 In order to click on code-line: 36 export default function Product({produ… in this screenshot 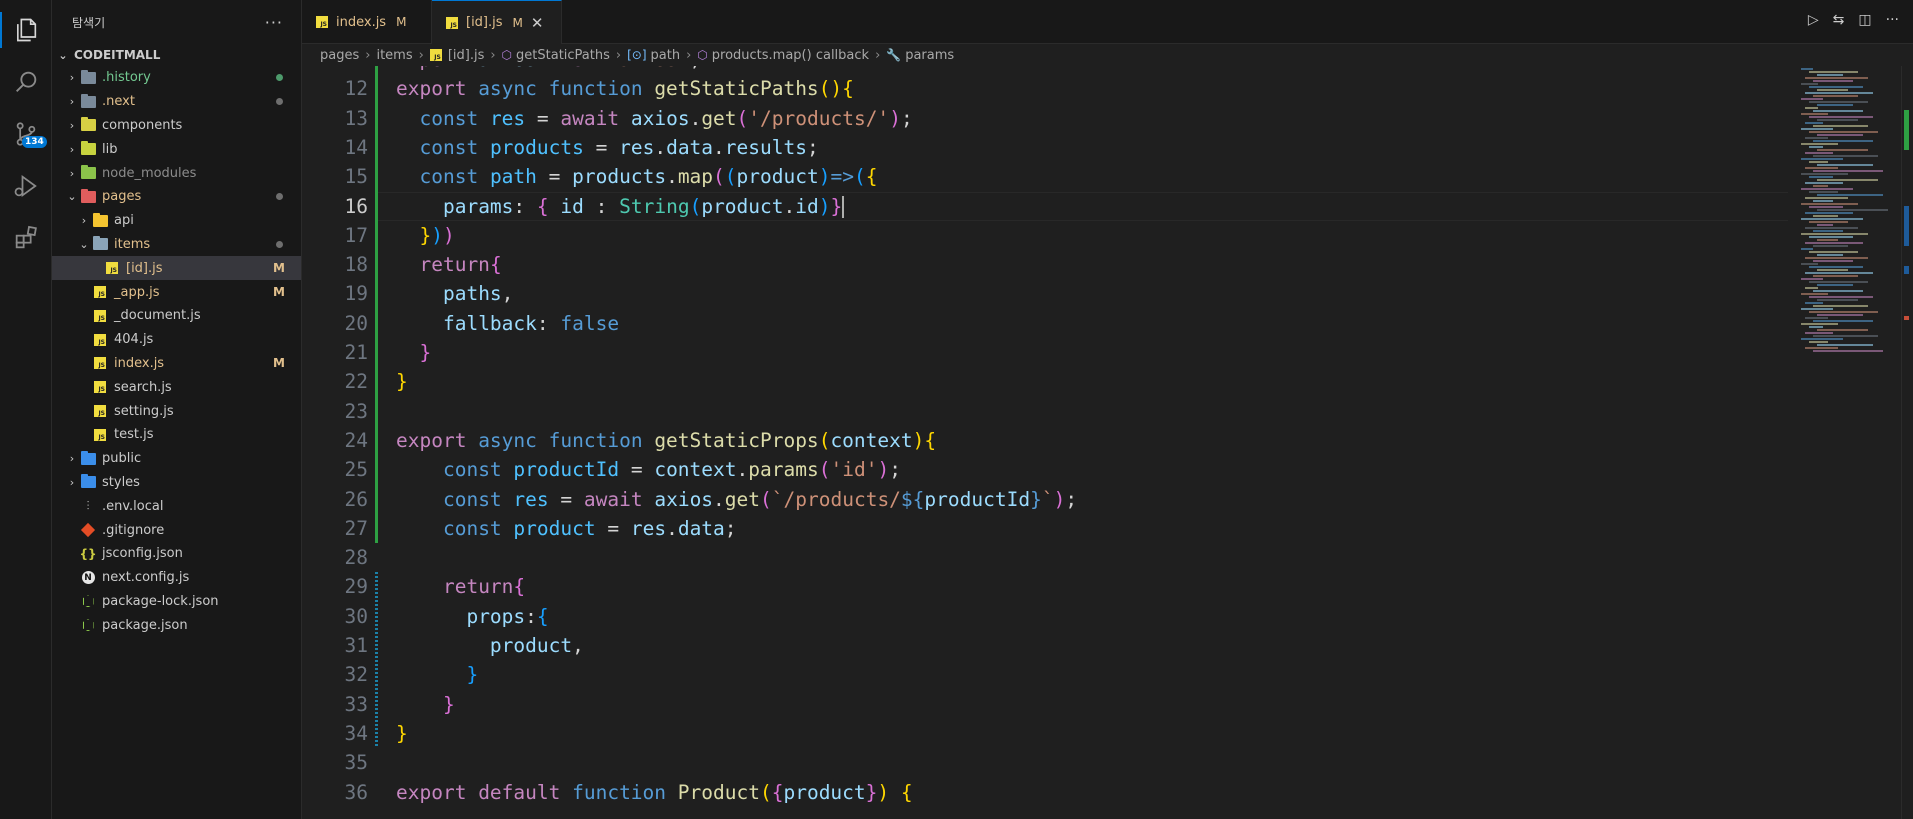, I will do `click(1046, 792)`.